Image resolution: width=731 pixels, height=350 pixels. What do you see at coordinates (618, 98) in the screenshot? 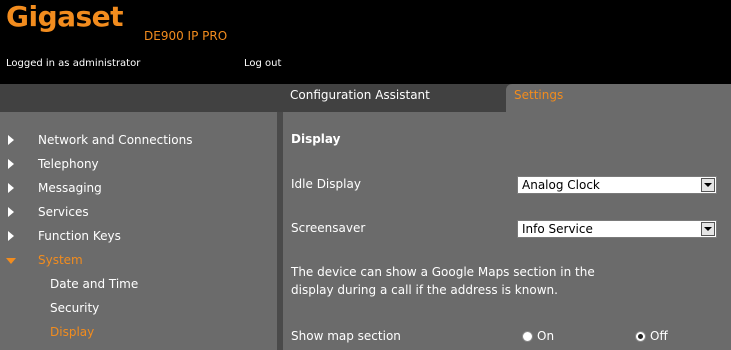
I see `tab-settings: Settings` at bounding box center [618, 98].